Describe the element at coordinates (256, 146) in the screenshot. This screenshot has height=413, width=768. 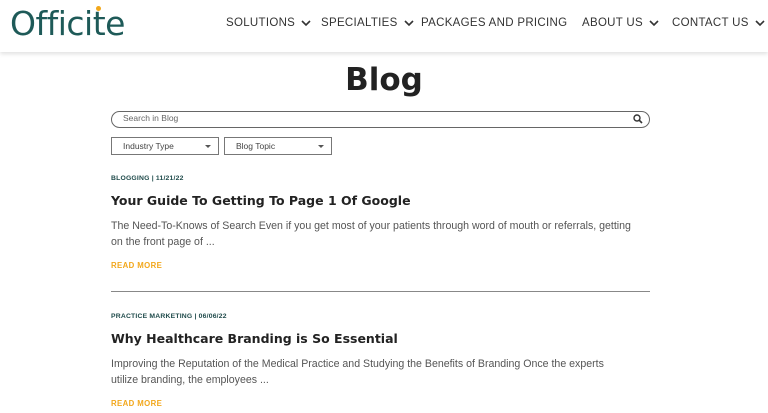
I see `select-label: Blog Topic` at that location.